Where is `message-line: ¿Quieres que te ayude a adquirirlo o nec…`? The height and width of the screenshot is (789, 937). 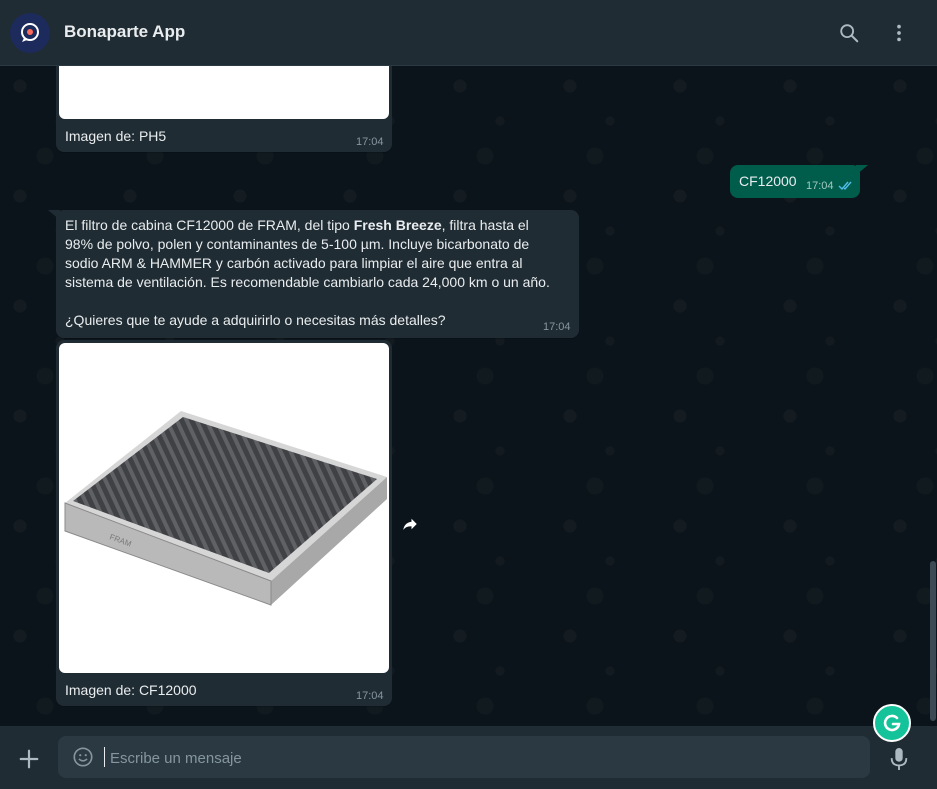
message-line: ¿Quieres que te ayude a adquirirlo o nec… is located at coordinates (255, 320).